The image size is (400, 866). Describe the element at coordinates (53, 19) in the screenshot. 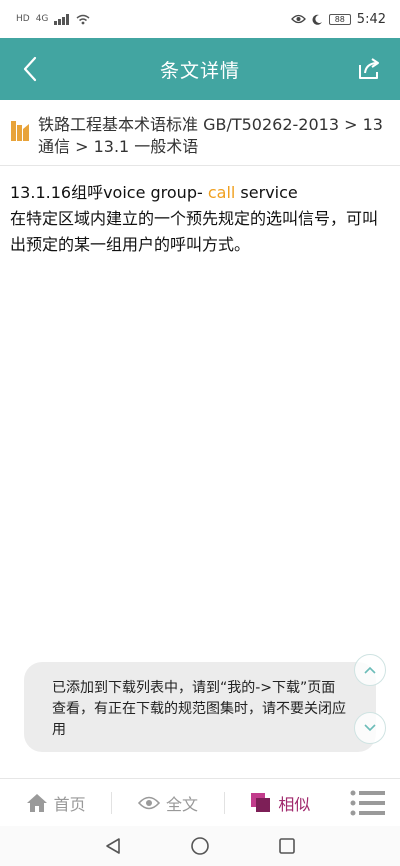

I see `status-left: HD 4G` at that location.